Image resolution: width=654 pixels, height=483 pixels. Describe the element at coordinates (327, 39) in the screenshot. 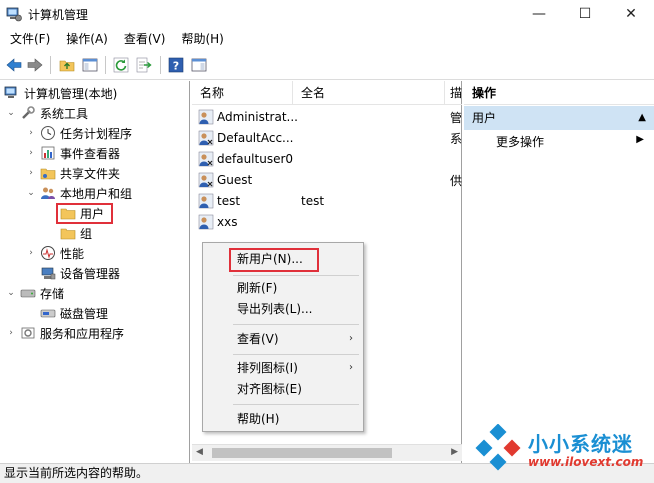

I see `menu-bar: 文件(F) 操作(A) 查看(V) 帮助(H)` at that location.